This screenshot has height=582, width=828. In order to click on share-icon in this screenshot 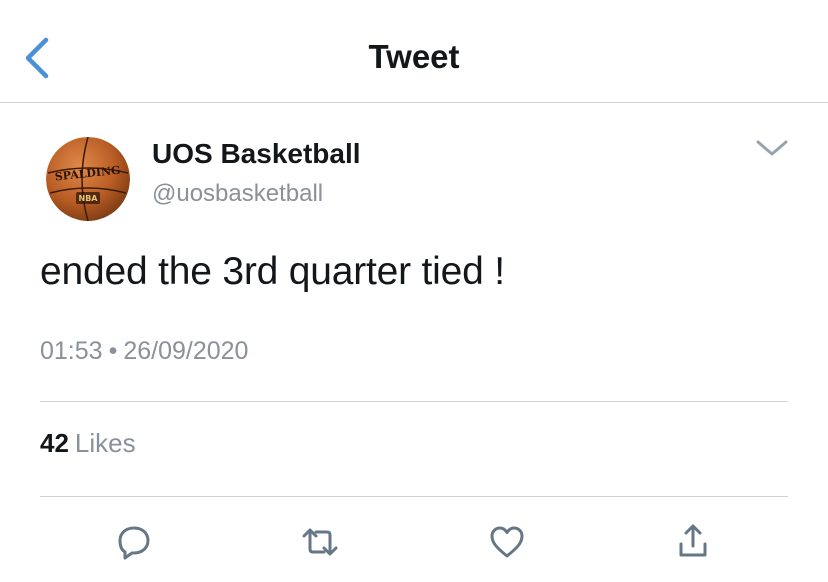, I will do `click(693, 540)`.